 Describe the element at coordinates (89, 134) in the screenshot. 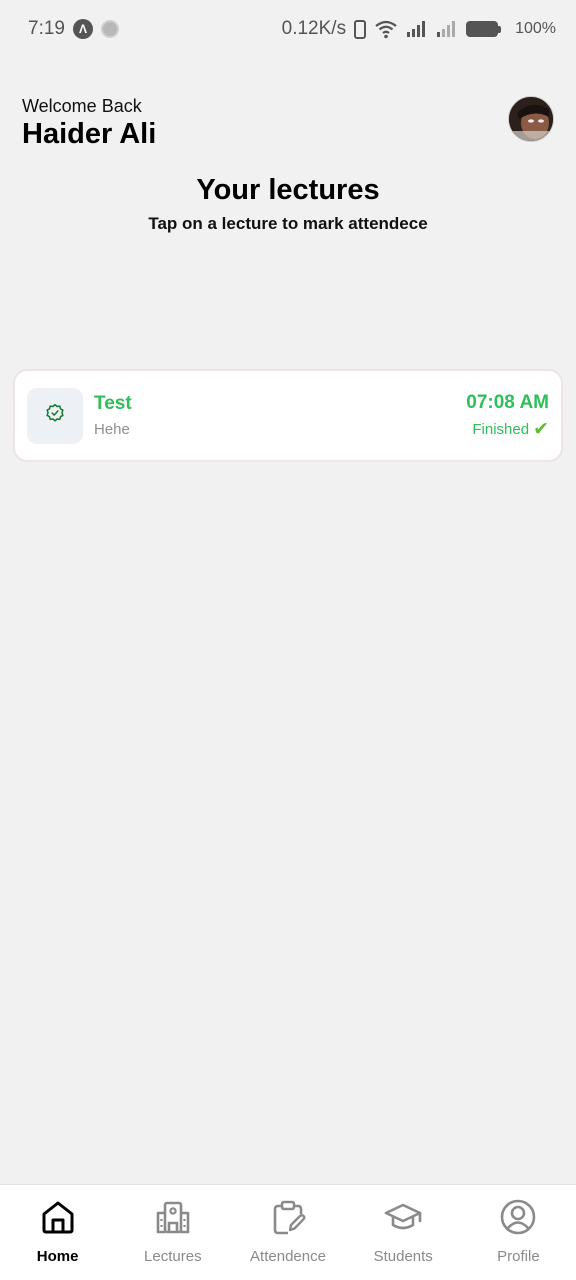

I see `user-name: Haider Ali` at that location.